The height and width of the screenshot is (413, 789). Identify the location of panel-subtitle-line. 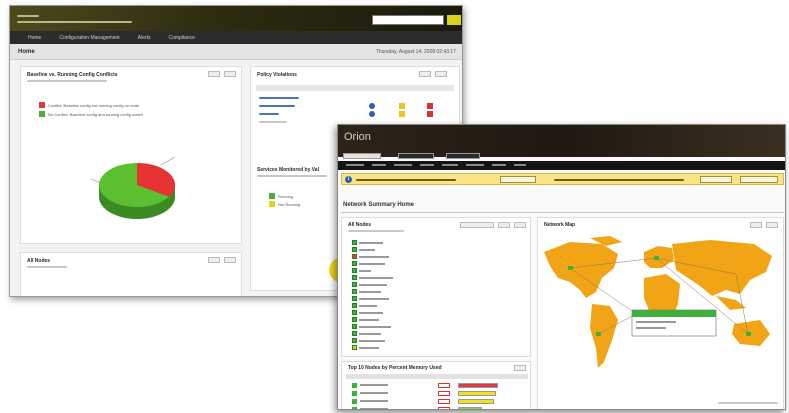
(376, 231).